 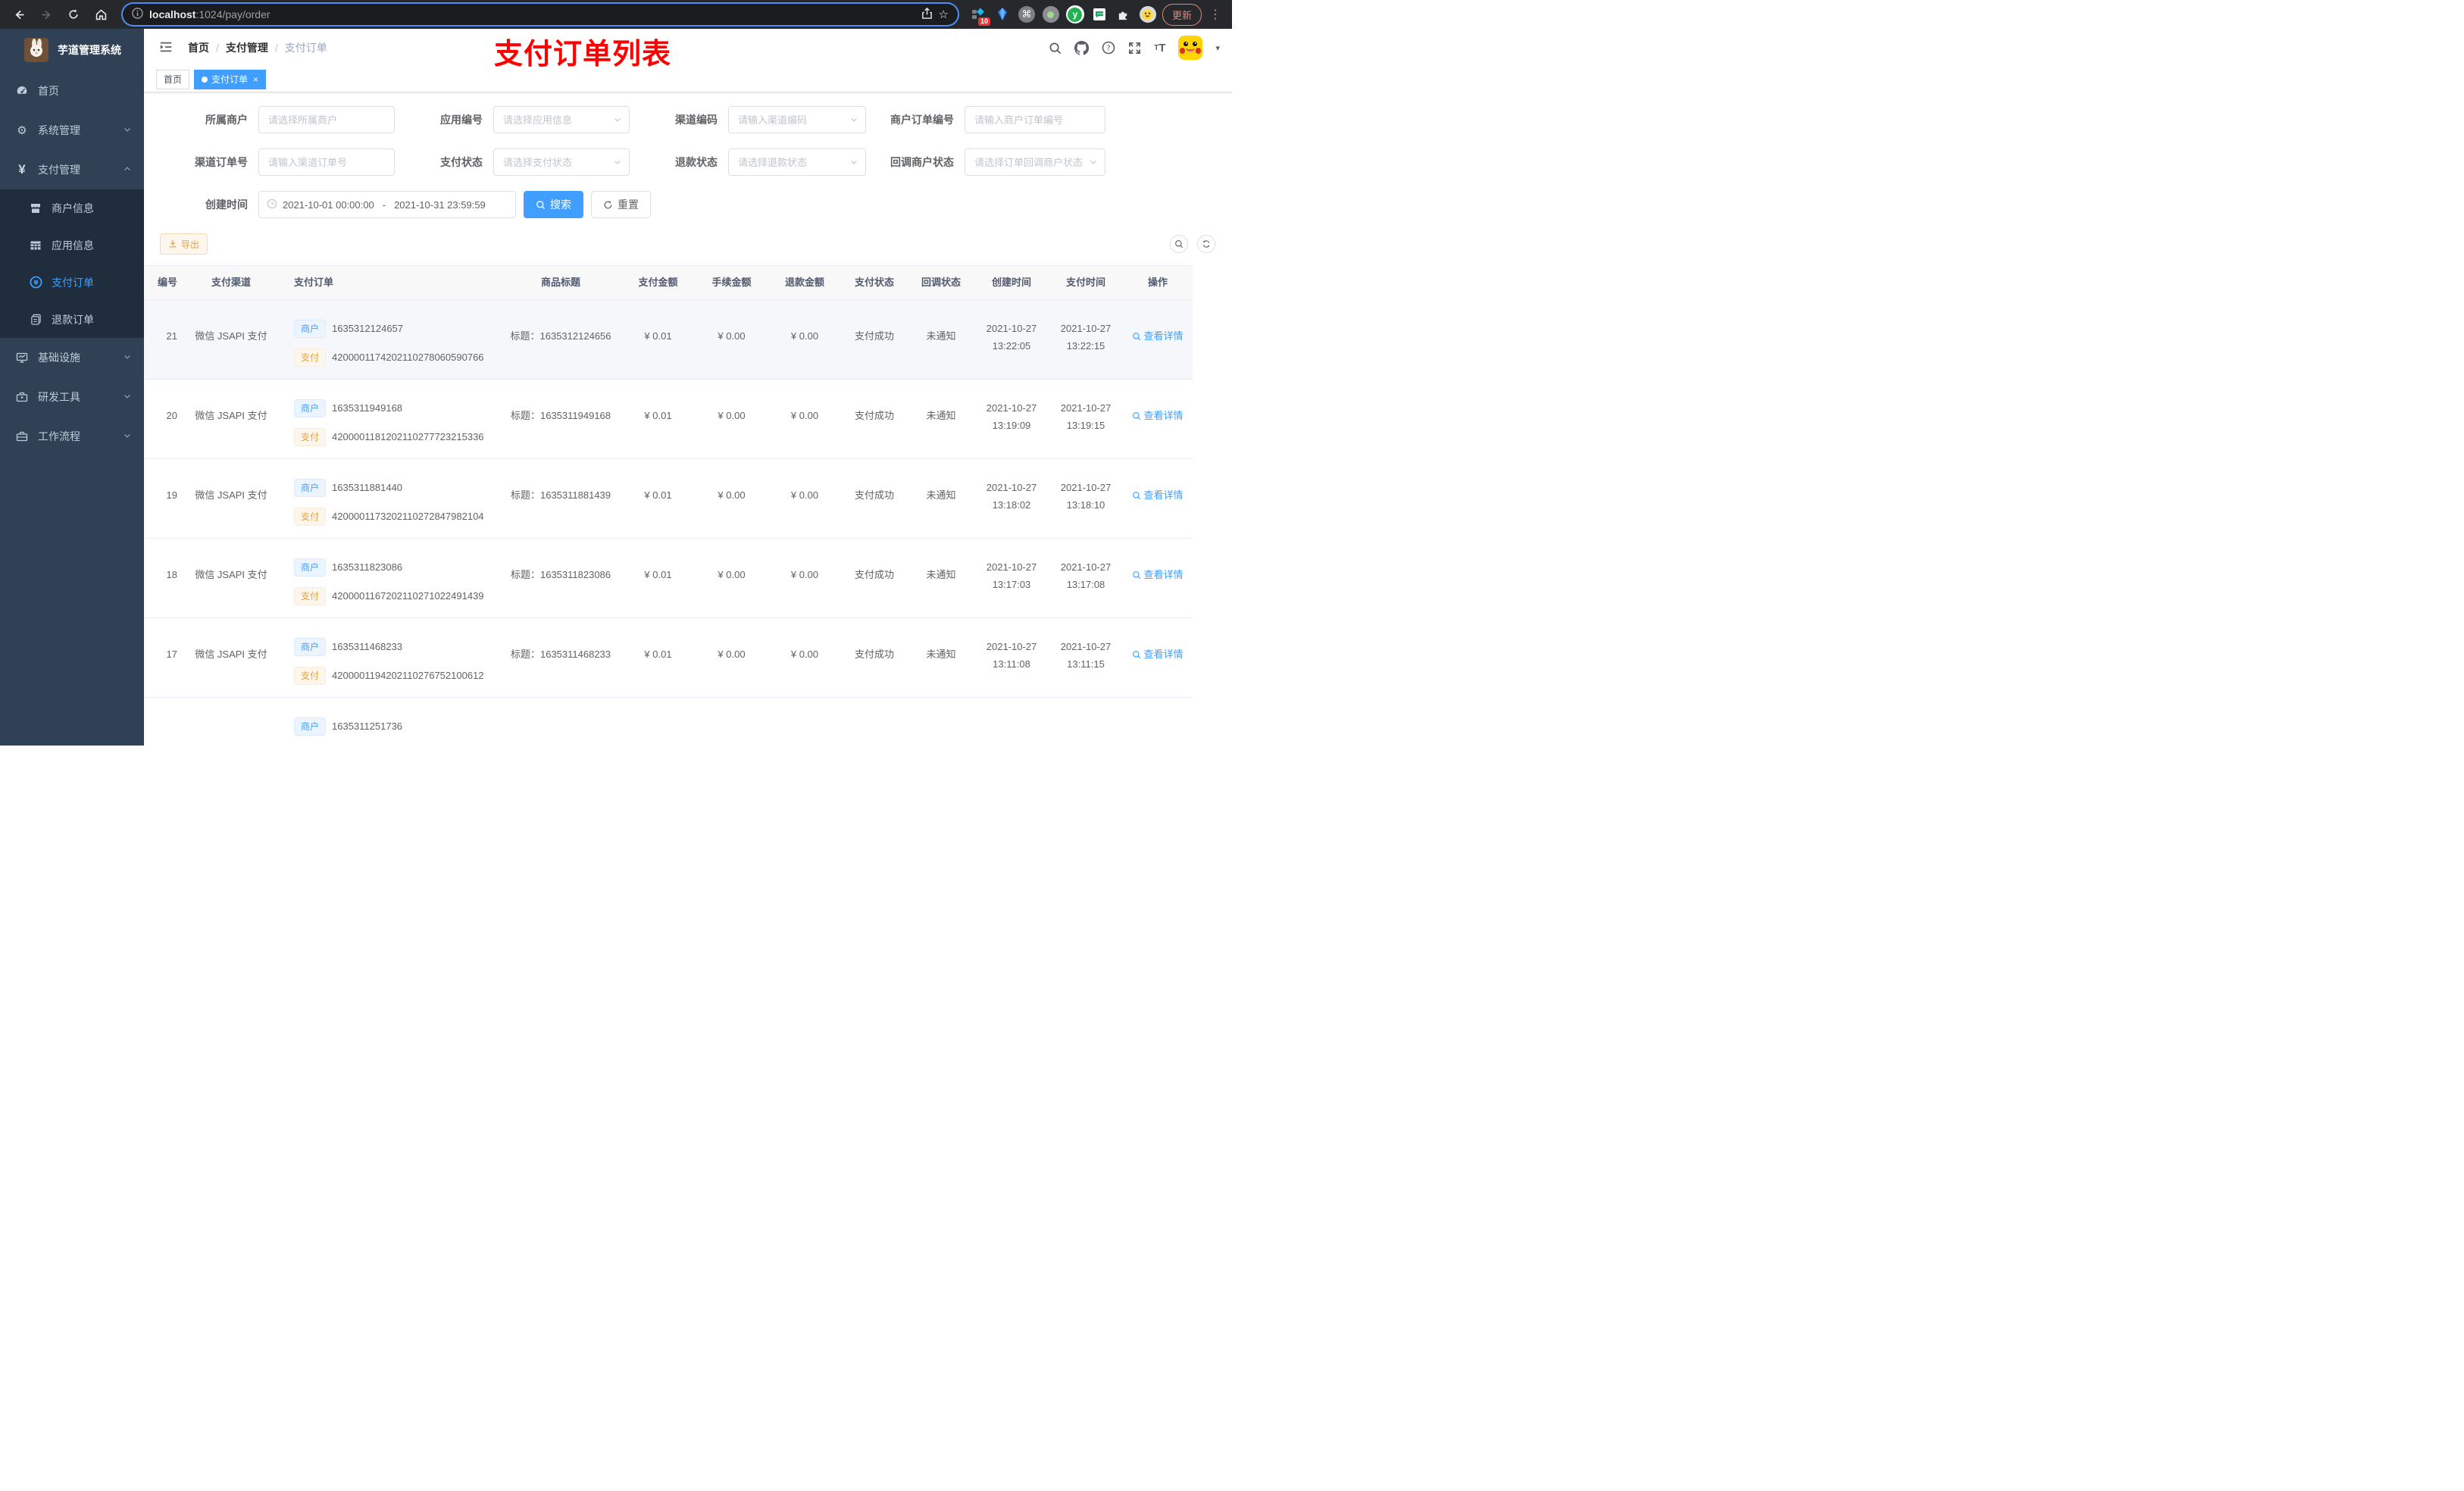 I want to click on browser-menu-icon: ⋮, so click(x=1215, y=14).